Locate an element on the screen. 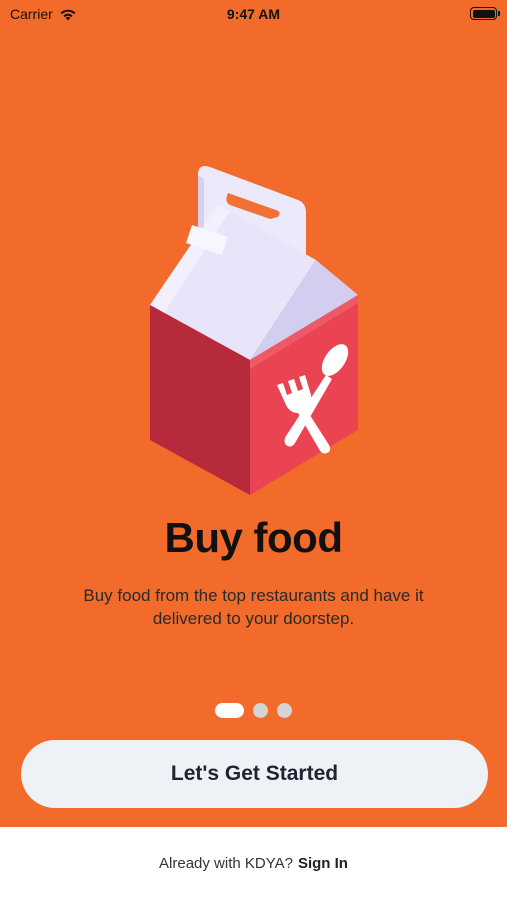 The image size is (507, 900). sign-in-footer: Already with KDYA? Sign In is located at coordinates (253, 863).